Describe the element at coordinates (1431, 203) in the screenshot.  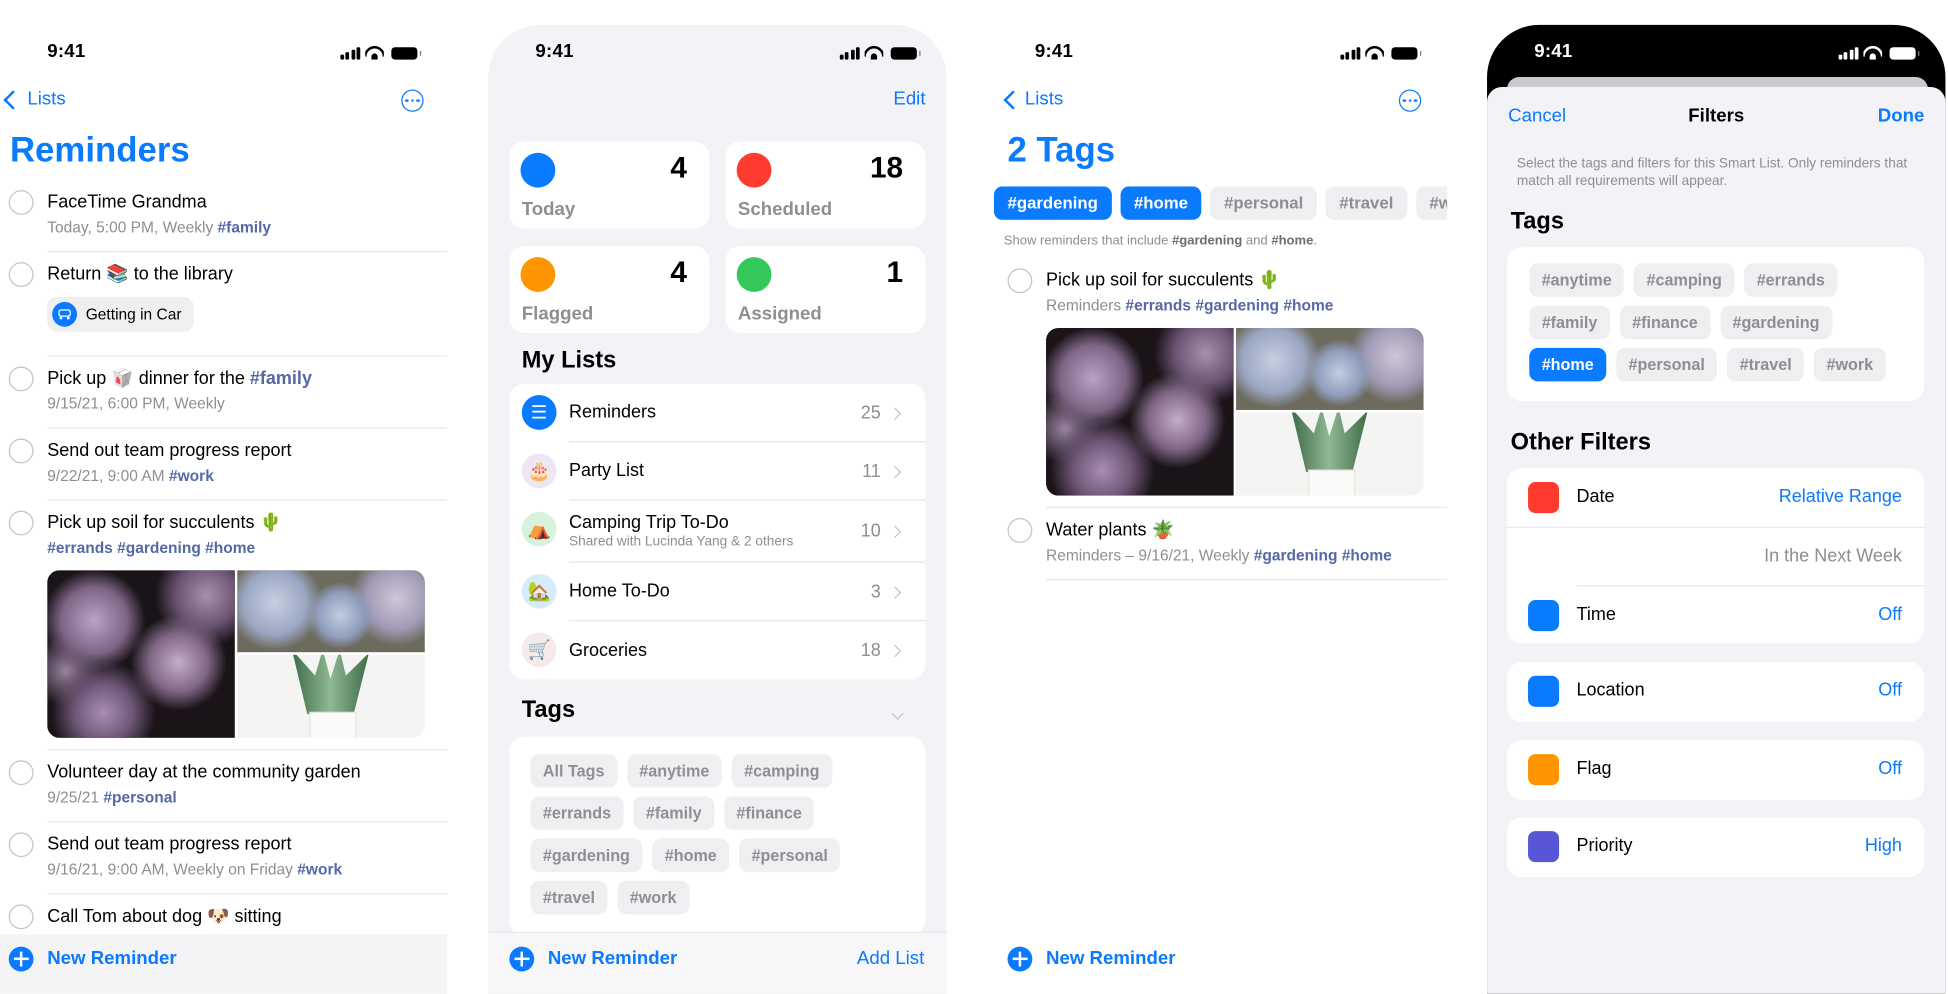
I see `tag-filter-chip: #wo` at that location.